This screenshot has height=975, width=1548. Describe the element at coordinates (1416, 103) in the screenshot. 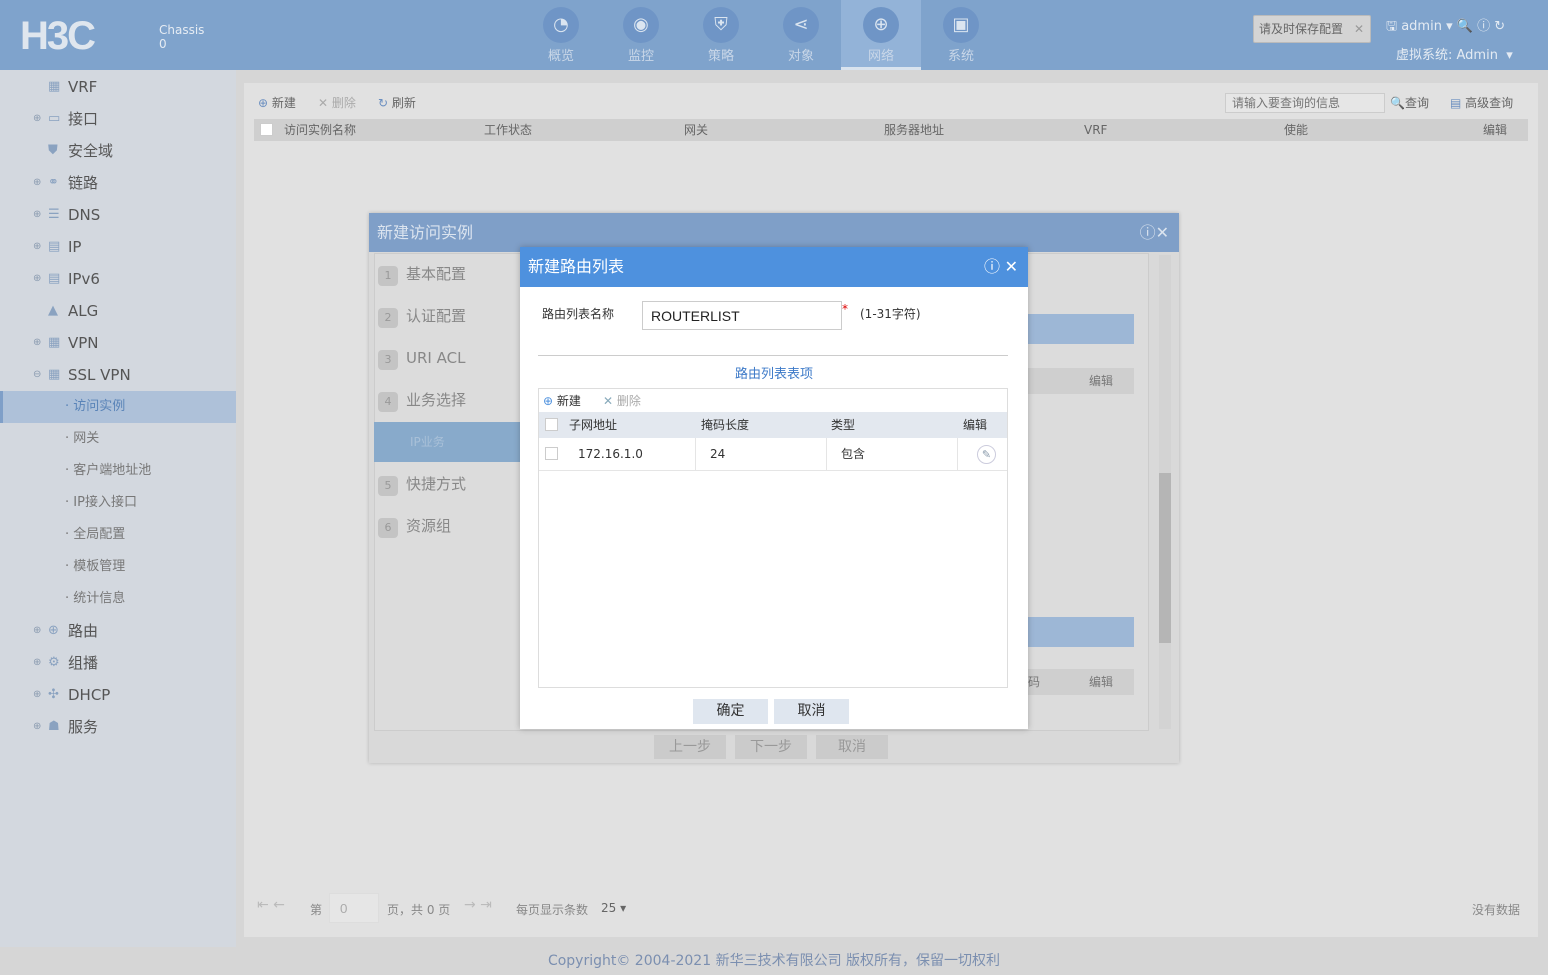

I see `label: 查询` at that location.